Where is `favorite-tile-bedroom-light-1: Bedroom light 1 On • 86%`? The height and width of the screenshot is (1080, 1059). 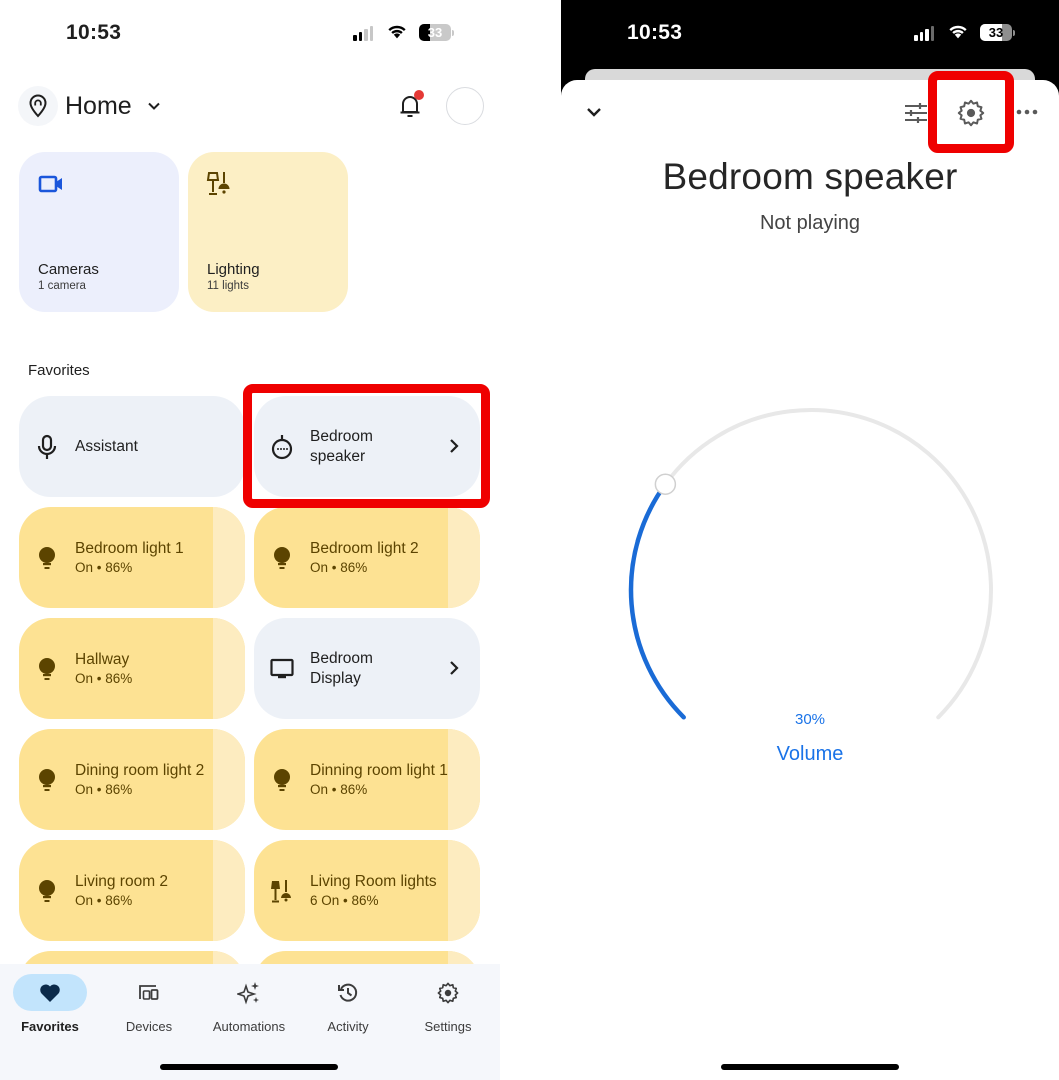 favorite-tile-bedroom-light-1: Bedroom light 1 On • 86% is located at coordinates (132, 557).